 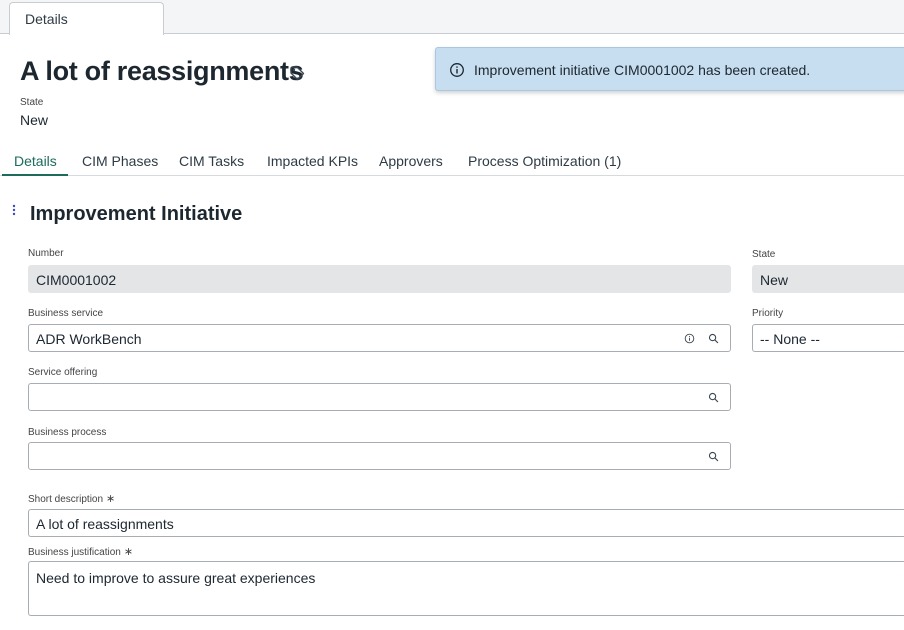 What do you see at coordinates (120, 161) in the screenshot?
I see `tab-cim-phases: CIM Phases` at bounding box center [120, 161].